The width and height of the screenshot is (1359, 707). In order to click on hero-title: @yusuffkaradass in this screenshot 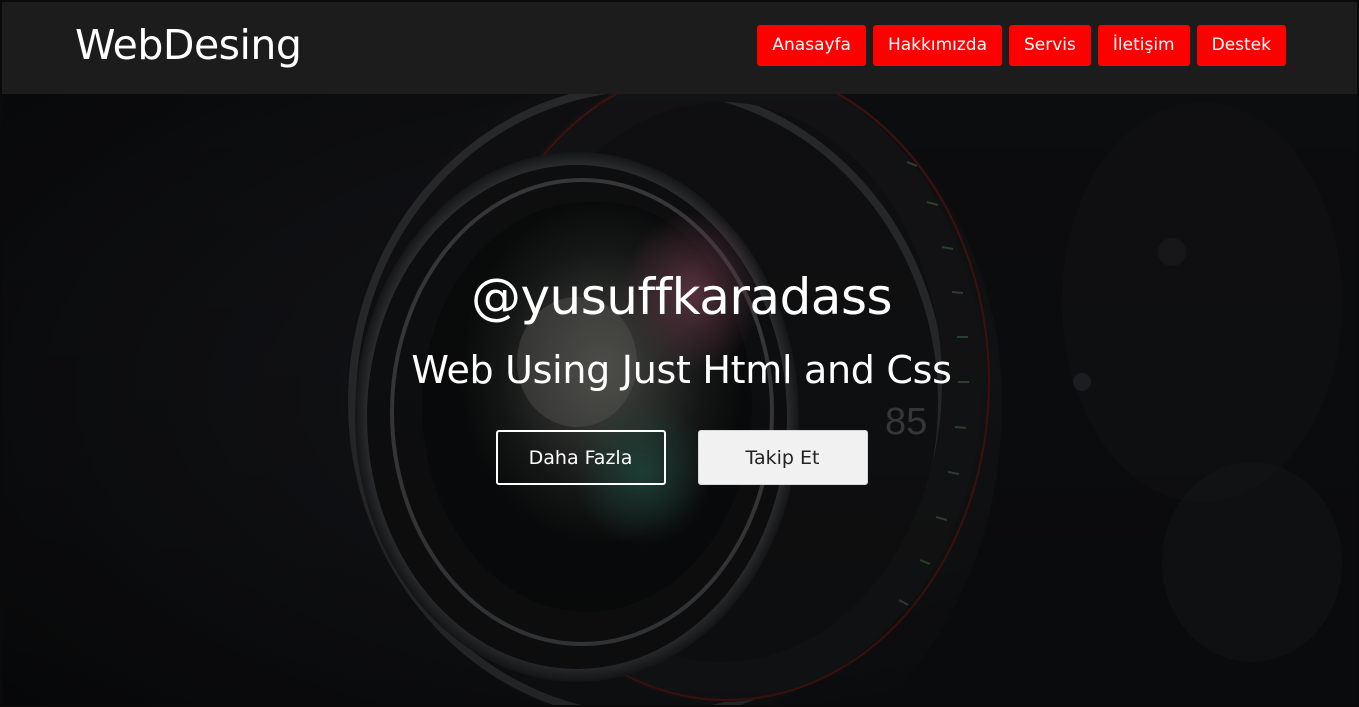, I will do `click(681, 297)`.